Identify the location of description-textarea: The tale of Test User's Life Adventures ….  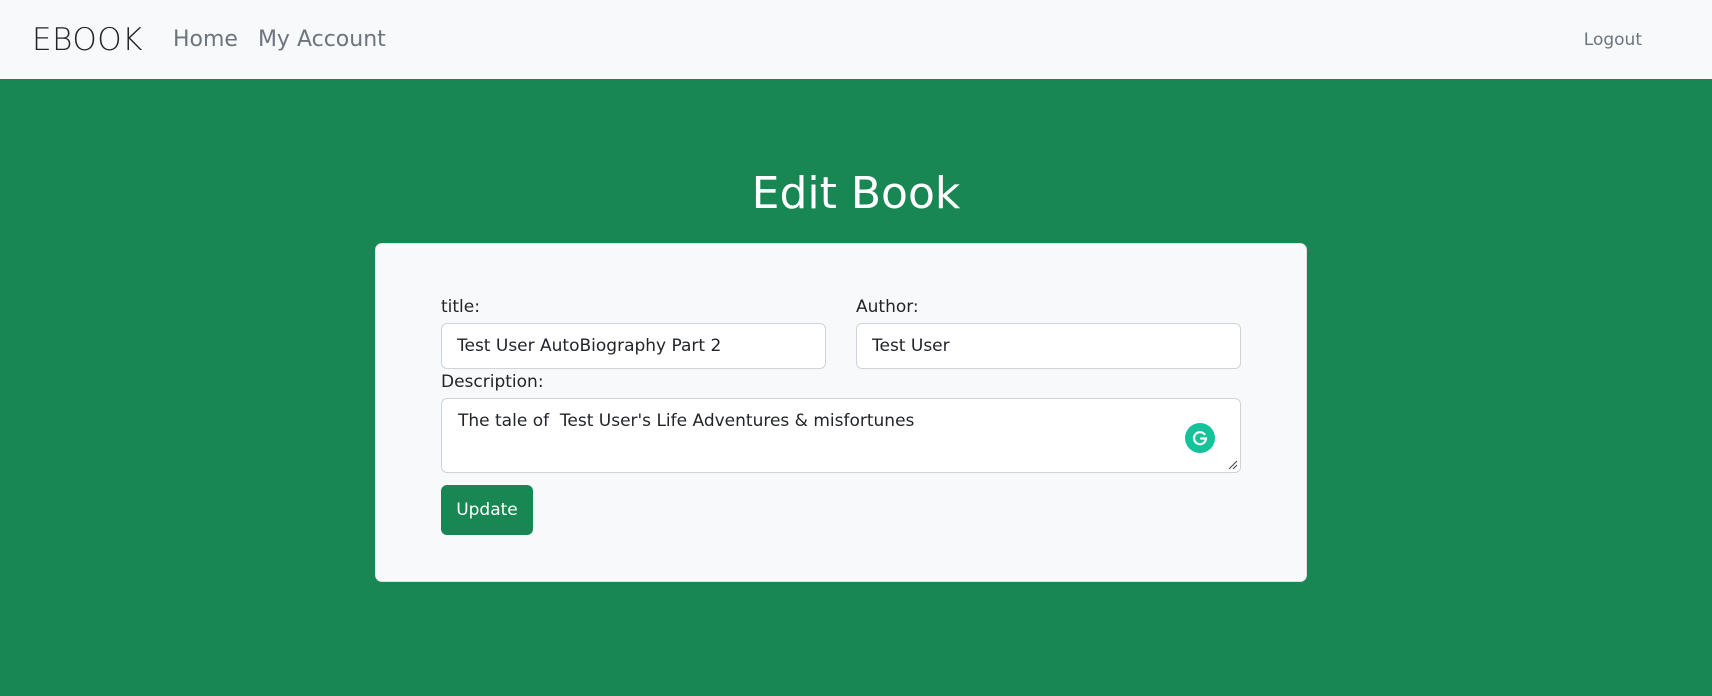
(841, 435).